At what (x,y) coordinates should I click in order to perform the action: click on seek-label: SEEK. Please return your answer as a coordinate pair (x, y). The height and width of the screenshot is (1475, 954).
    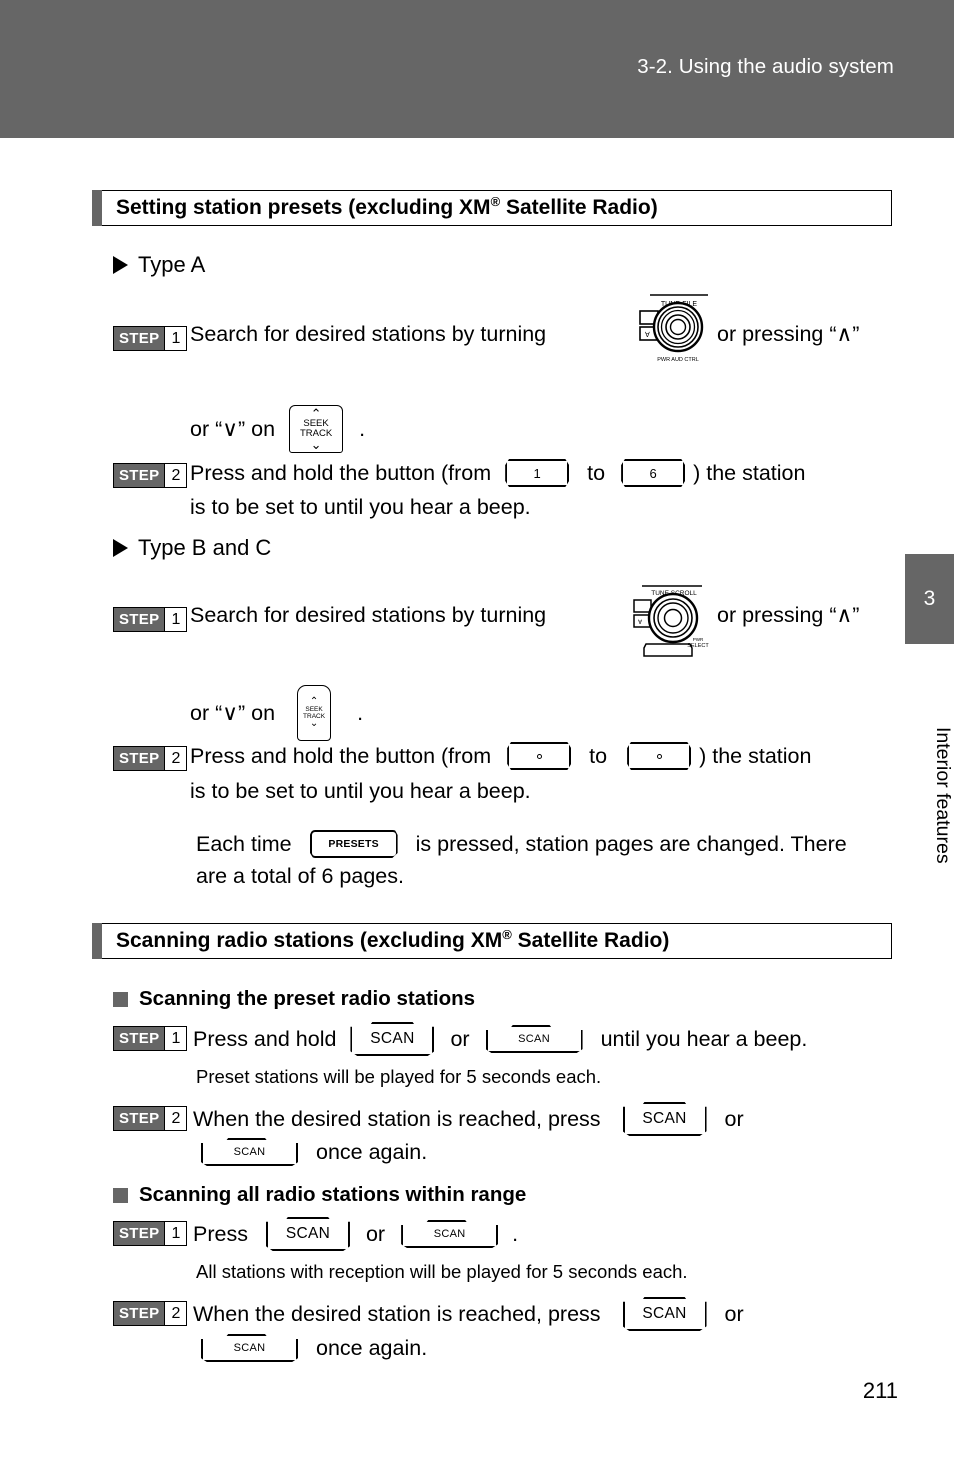
    Looking at the image, I should click on (314, 709).